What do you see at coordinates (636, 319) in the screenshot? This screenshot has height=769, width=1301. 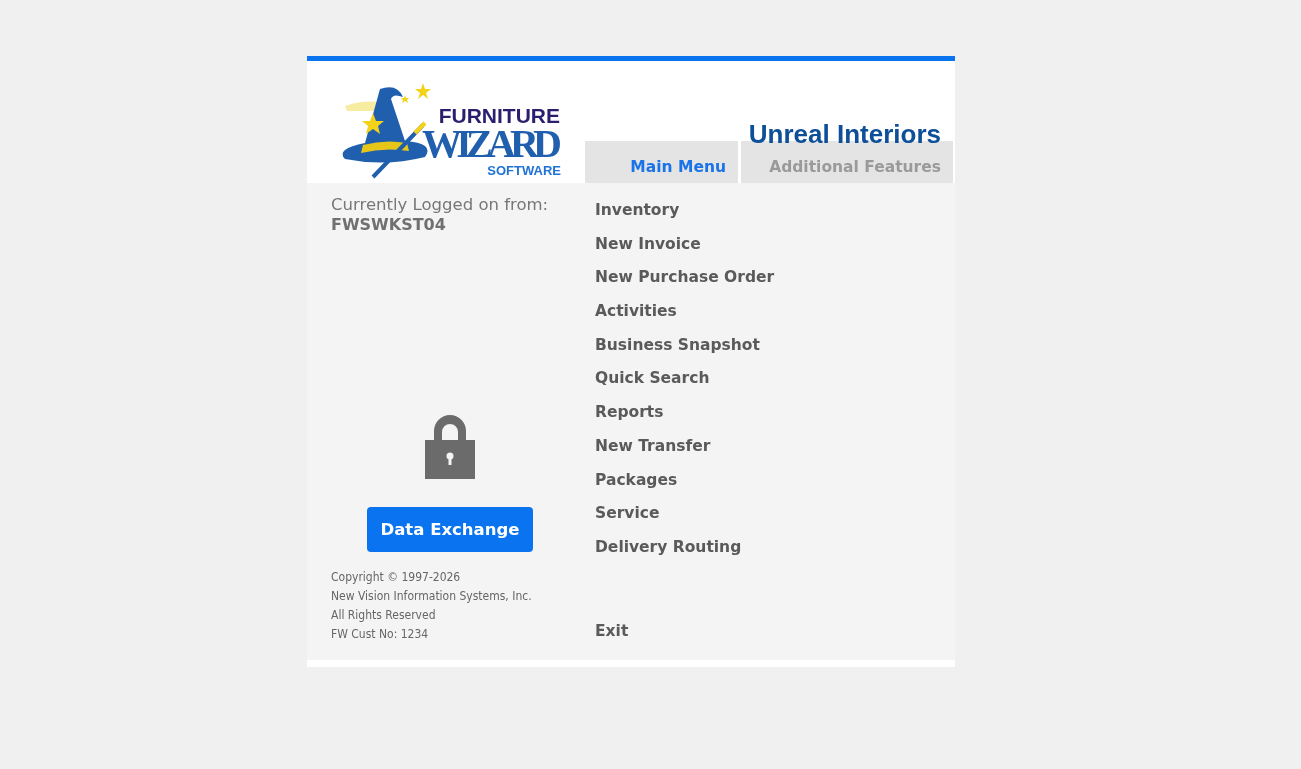 I see `menu-link: Activities` at bounding box center [636, 319].